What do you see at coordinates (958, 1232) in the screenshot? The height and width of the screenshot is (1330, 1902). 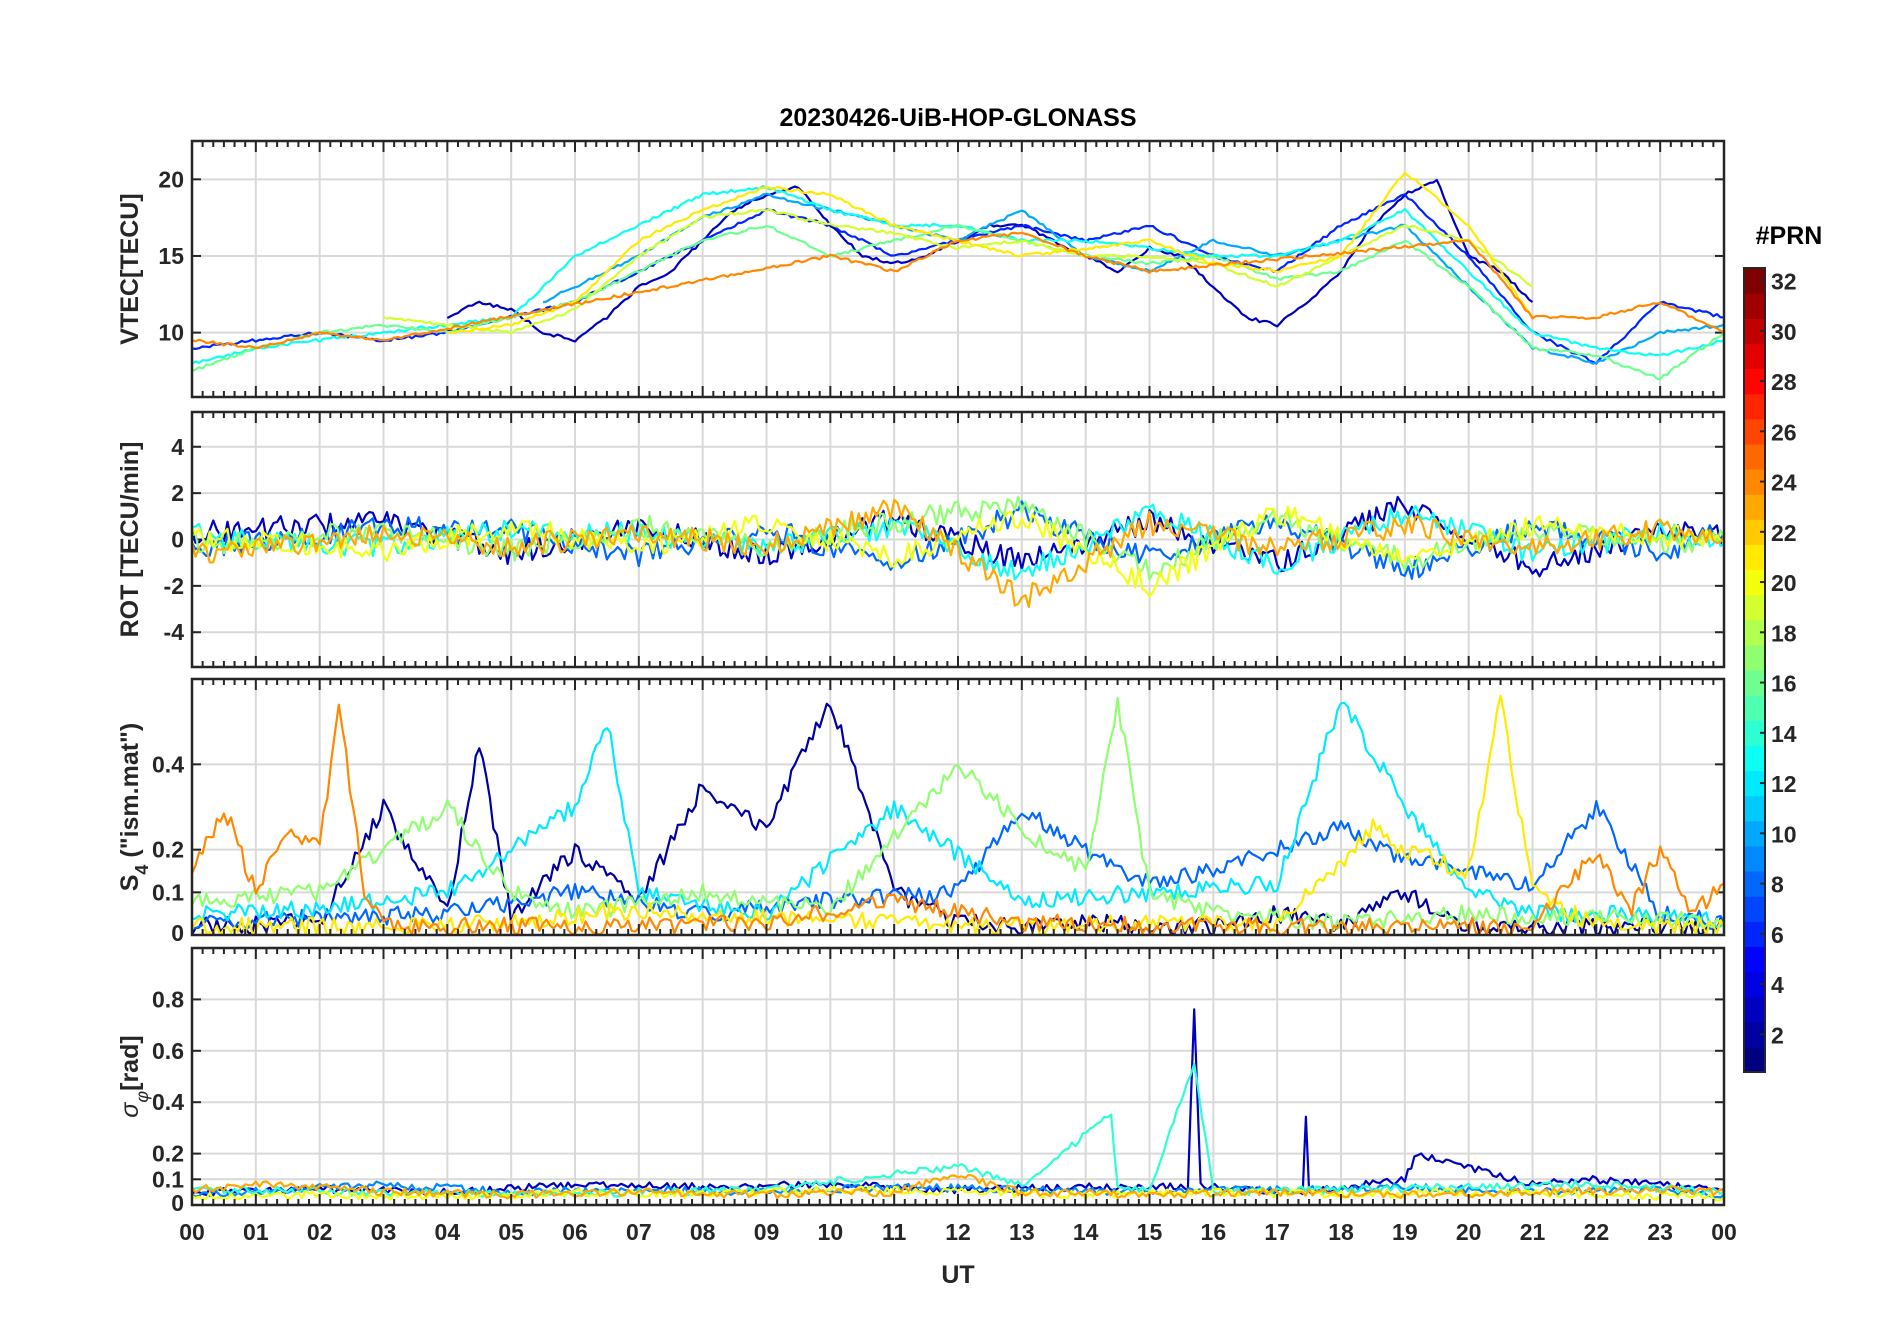 I see `x-tick-label: 12` at bounding box center [958, 1232].